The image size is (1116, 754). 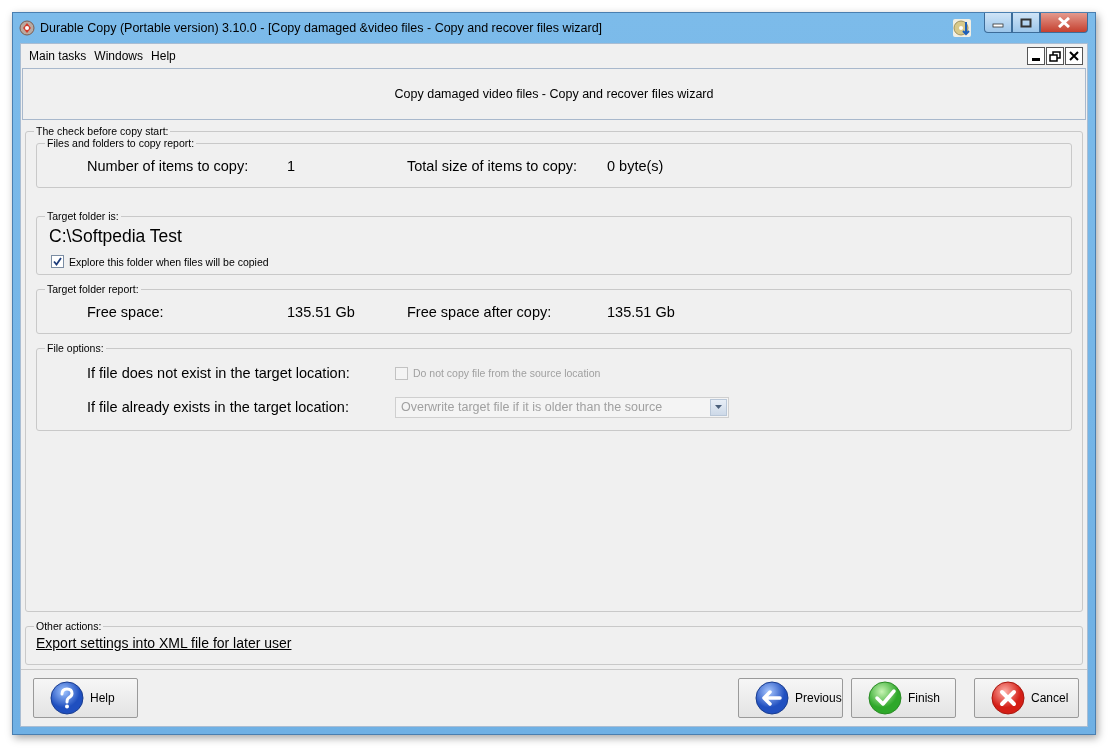 I want to click on group-title: The check before copy start:, so click(x=102, y=131).